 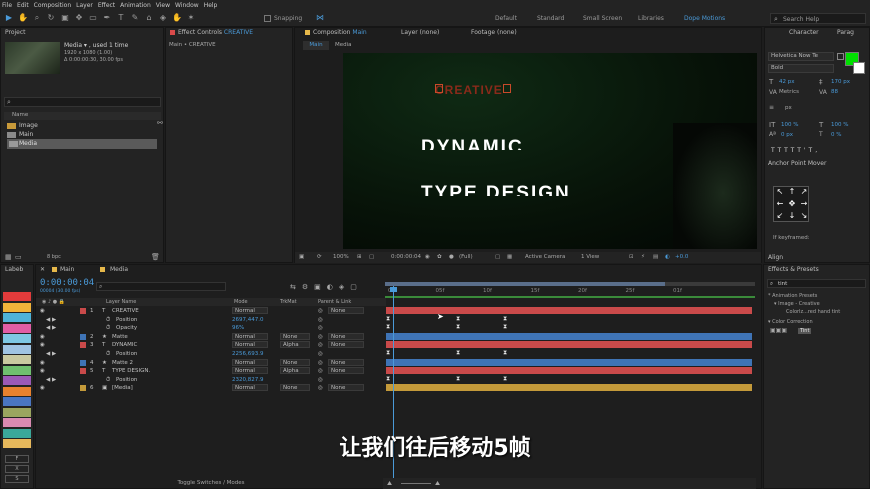 I want to click on leading-value: 170 px, so click(x=840, y=82).